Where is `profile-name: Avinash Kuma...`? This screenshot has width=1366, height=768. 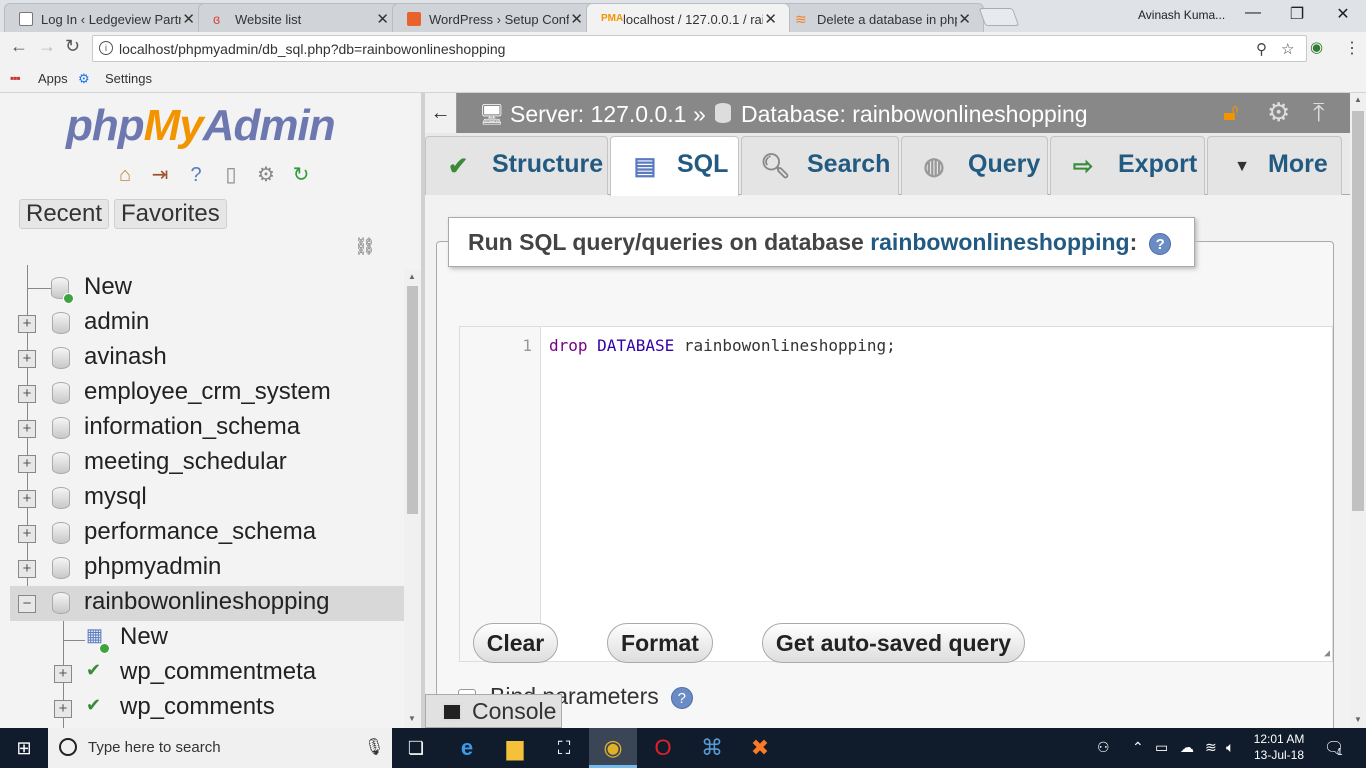
profile-name: Avinash Kuma... is located at coordinates (1181, 15).